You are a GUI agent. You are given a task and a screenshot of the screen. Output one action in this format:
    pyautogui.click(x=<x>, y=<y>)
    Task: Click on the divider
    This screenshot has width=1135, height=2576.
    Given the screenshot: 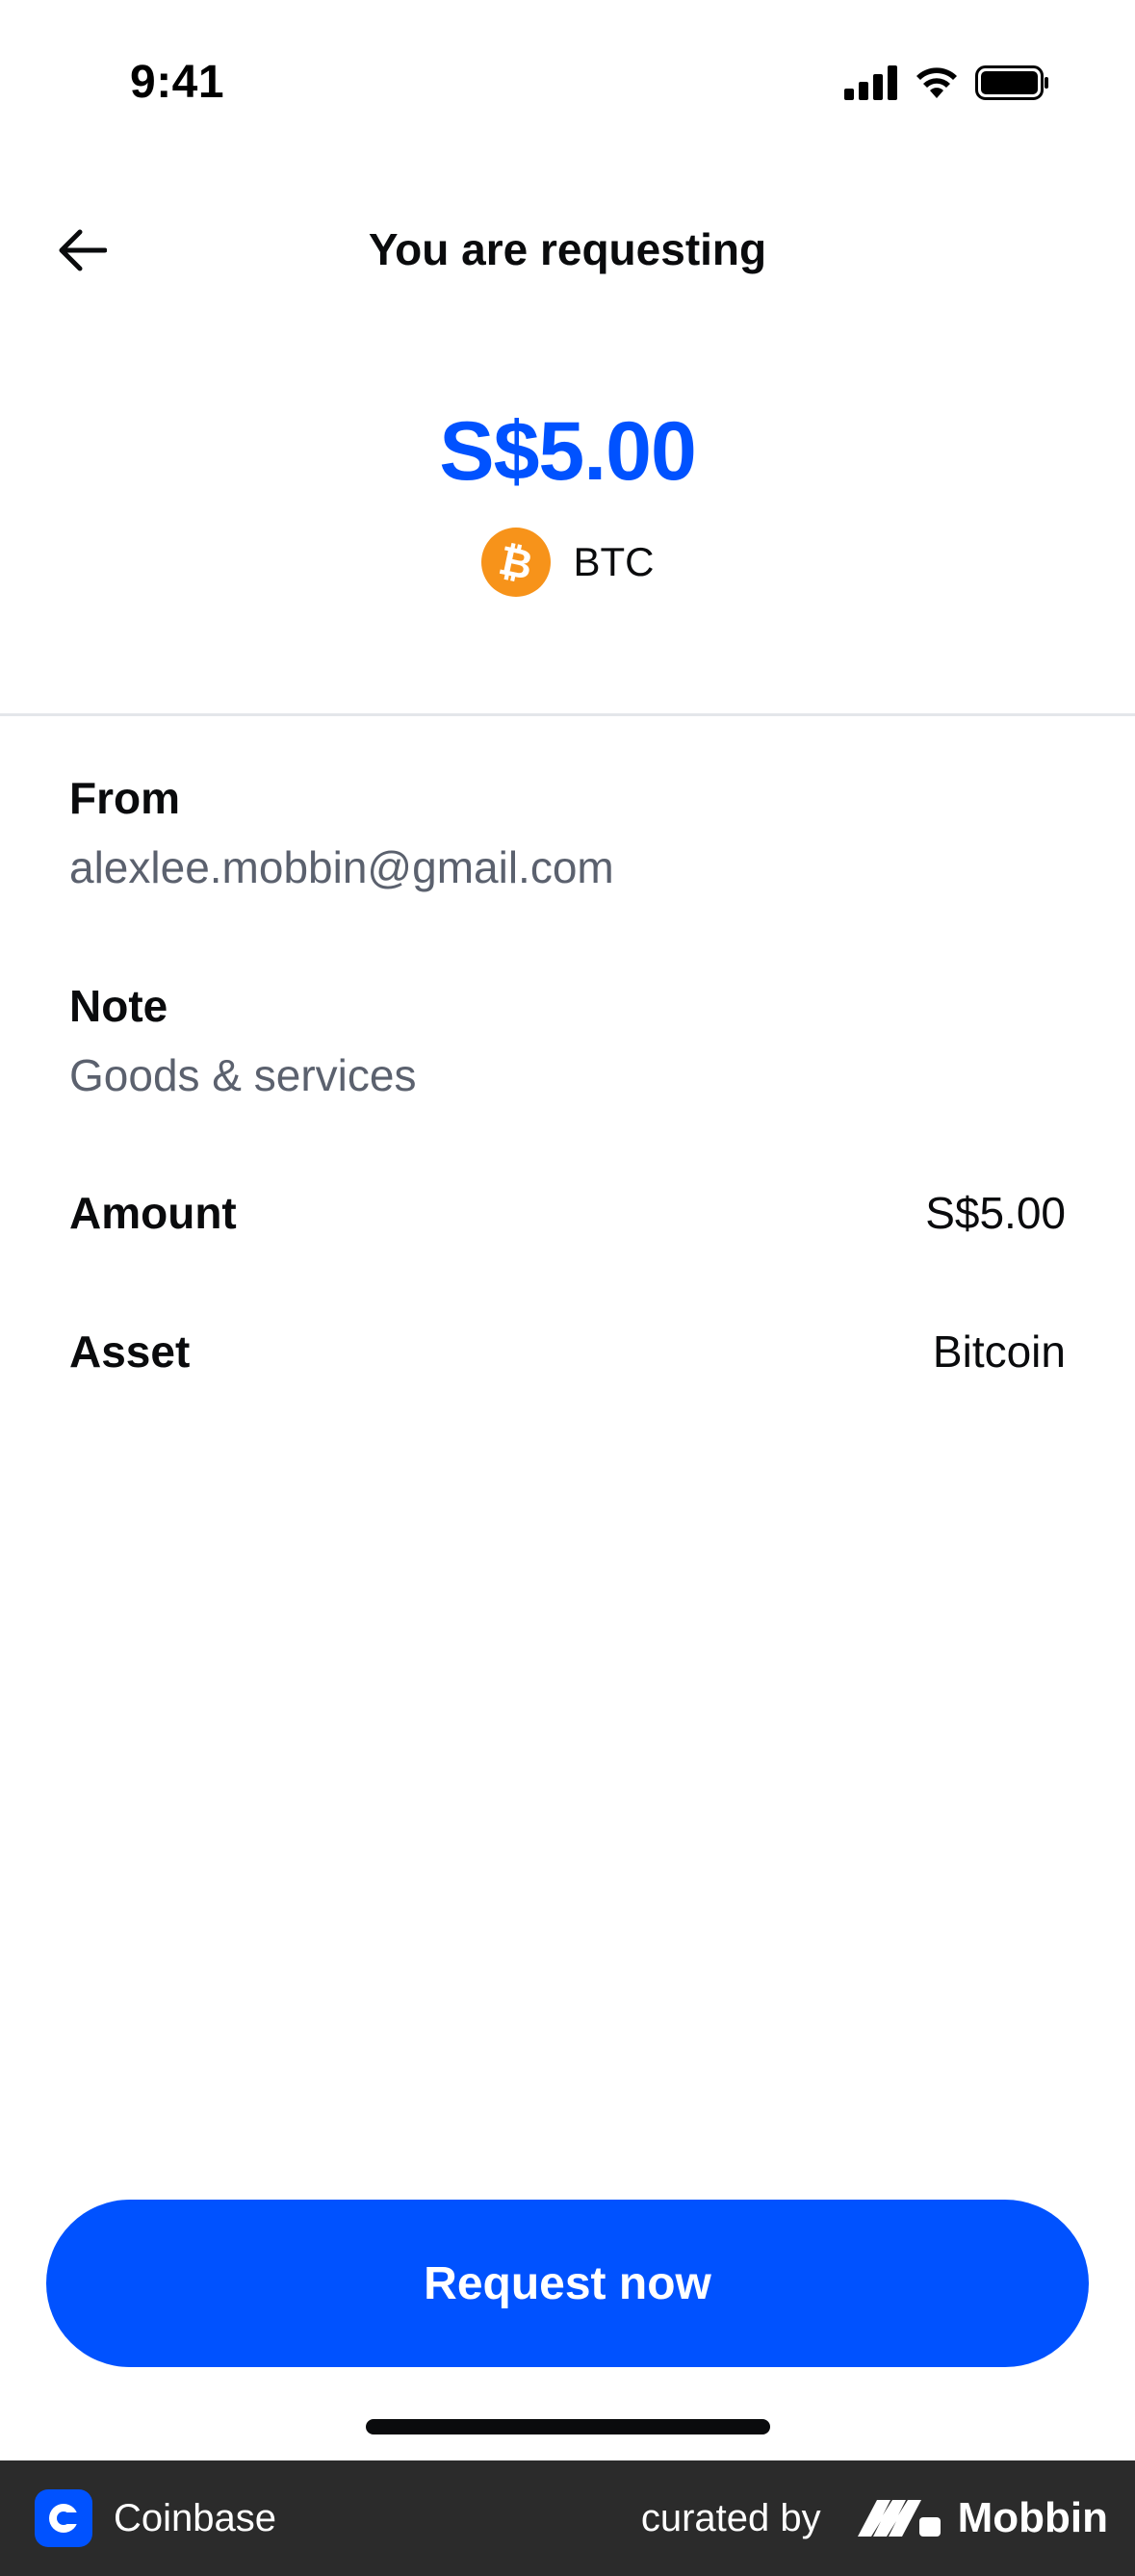 What is the action you would take?
    pyautogui.click(x=567, y=715)
    